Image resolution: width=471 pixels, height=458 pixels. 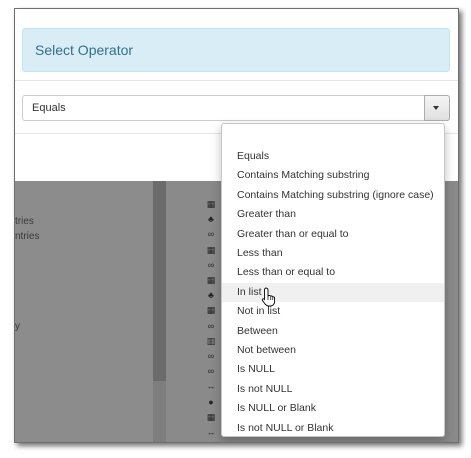 I want to click on header-divider, so click(x=236, y=80).